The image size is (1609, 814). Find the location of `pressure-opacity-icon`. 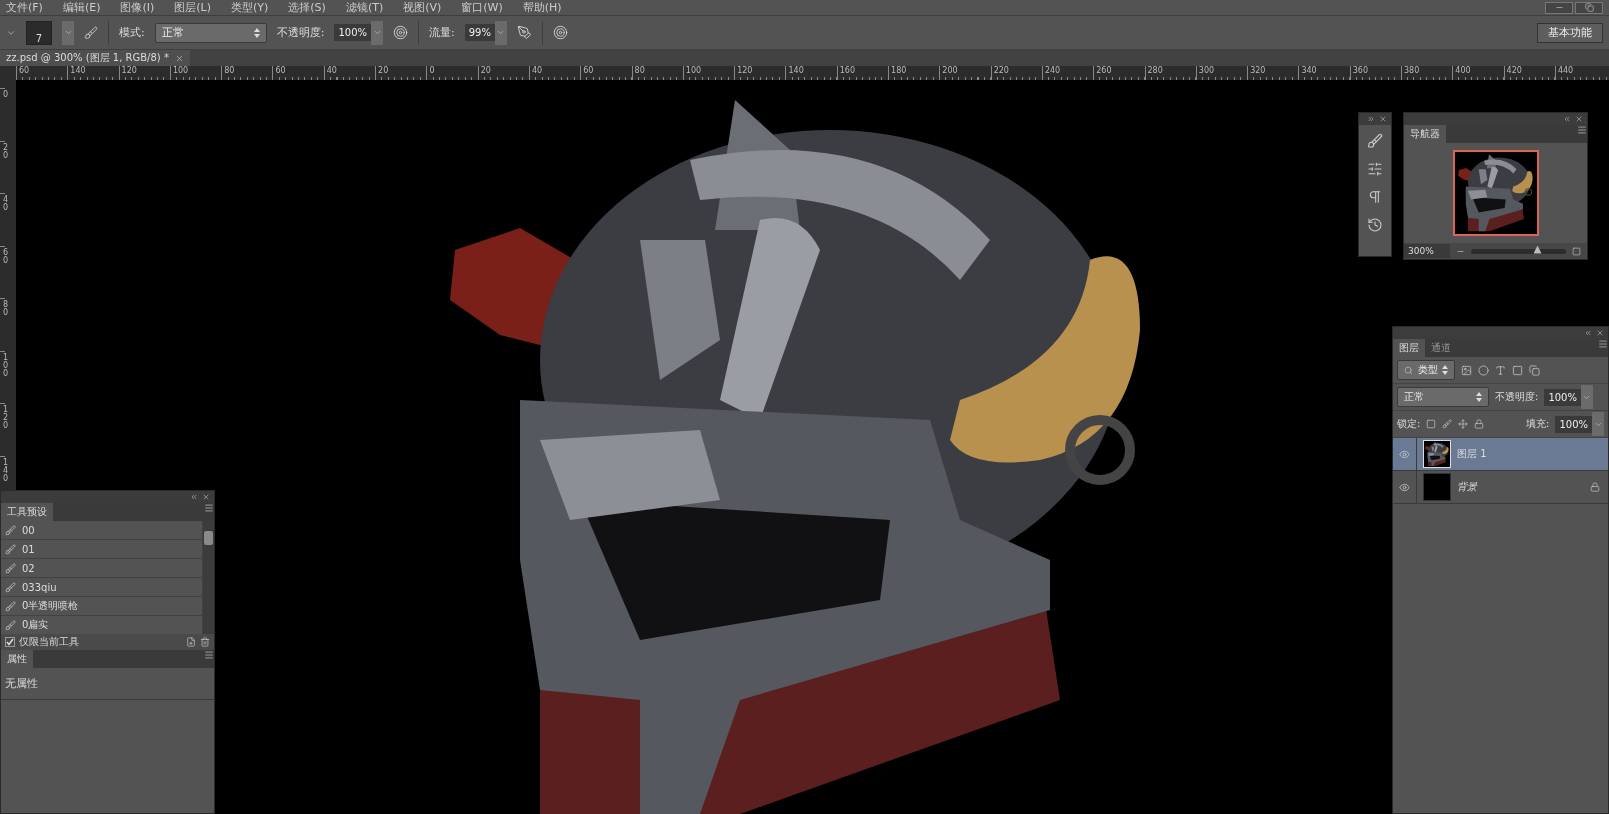

pressure-opacity-icon is located at coordinates (401, 32).